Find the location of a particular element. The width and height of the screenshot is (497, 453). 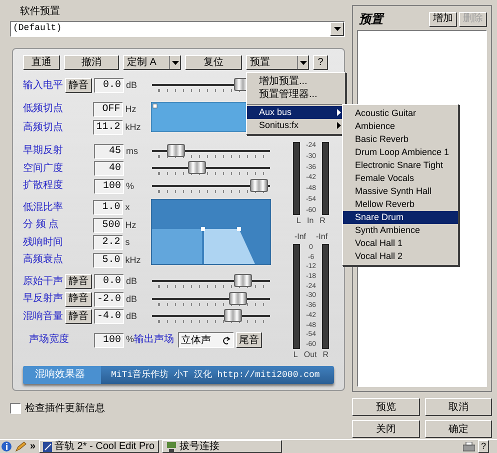

parameter-label: 空间广度 is located at coordinates (43, 168).